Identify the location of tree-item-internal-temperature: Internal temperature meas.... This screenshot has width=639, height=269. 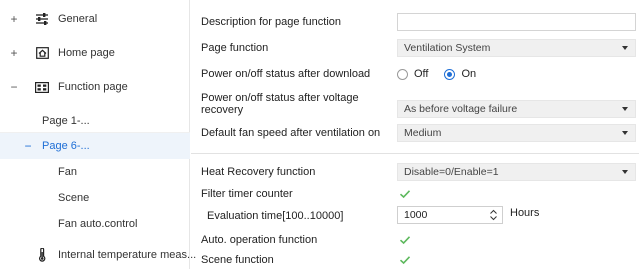
(98, 255).